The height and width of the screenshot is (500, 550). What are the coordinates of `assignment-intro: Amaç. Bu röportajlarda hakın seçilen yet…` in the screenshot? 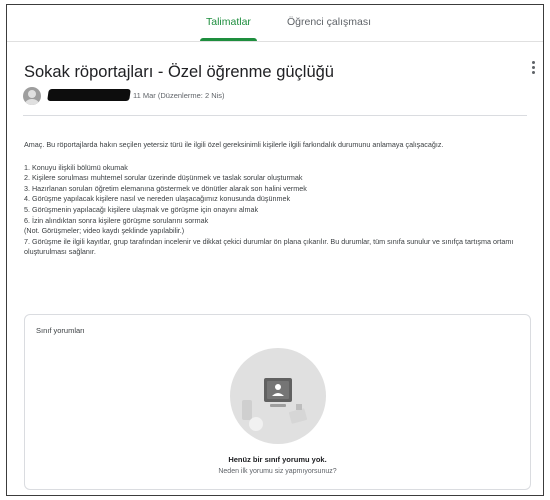 It's located at (234, 144).